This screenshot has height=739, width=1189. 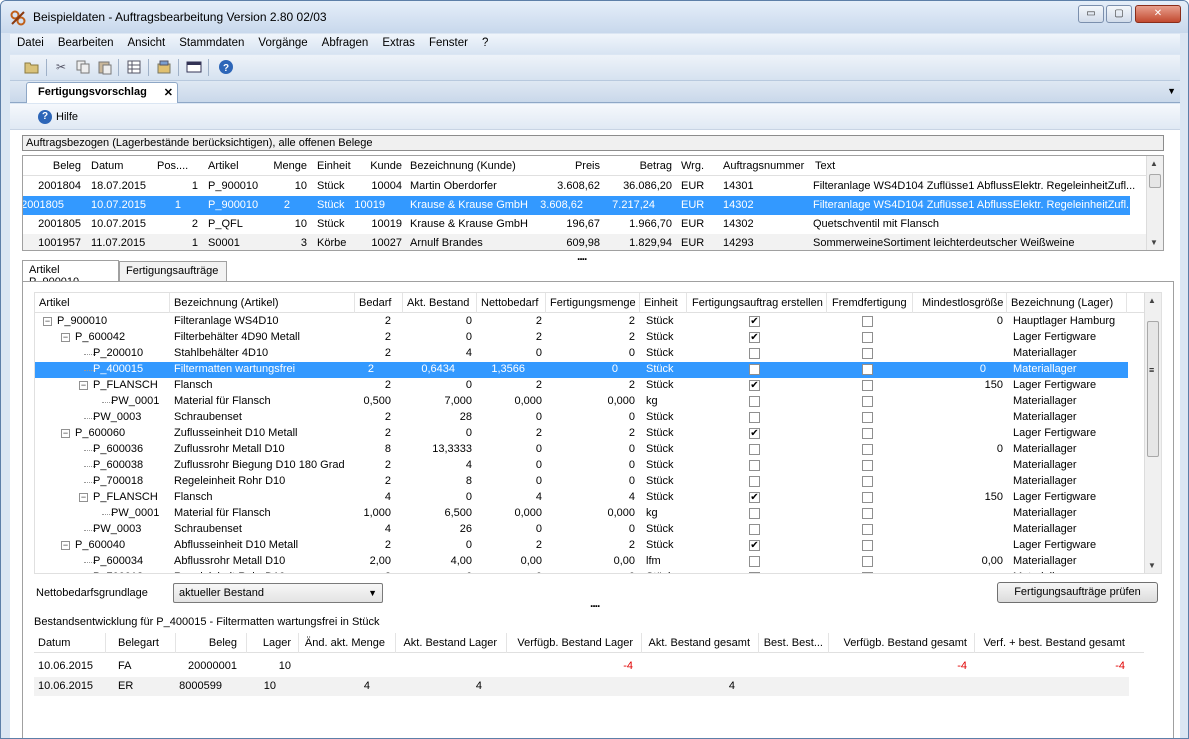 What do you see at coordinates (509, 303) in the screenshot?
I see `column-header: Nettobedarf` at bounding box center [509, 303].